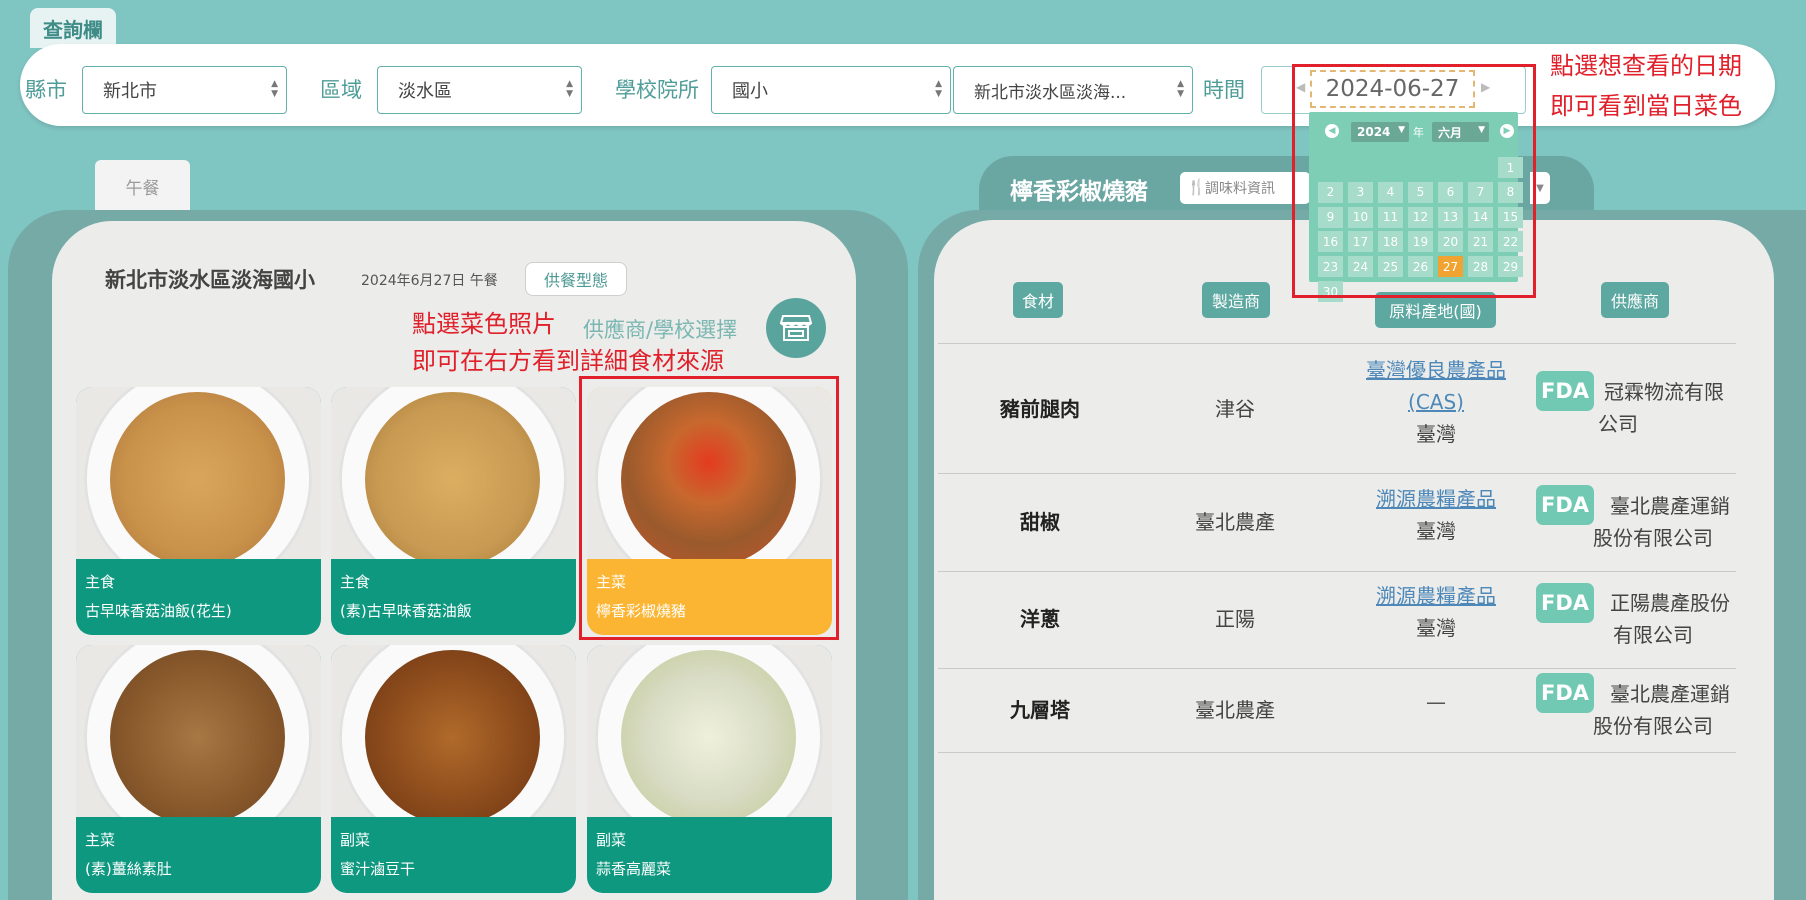 The width and height of the screenshot is (1806, 900). I want to click on school-select: 新北市淡水區淡海... ▲ ▼, so click(1073, 90).